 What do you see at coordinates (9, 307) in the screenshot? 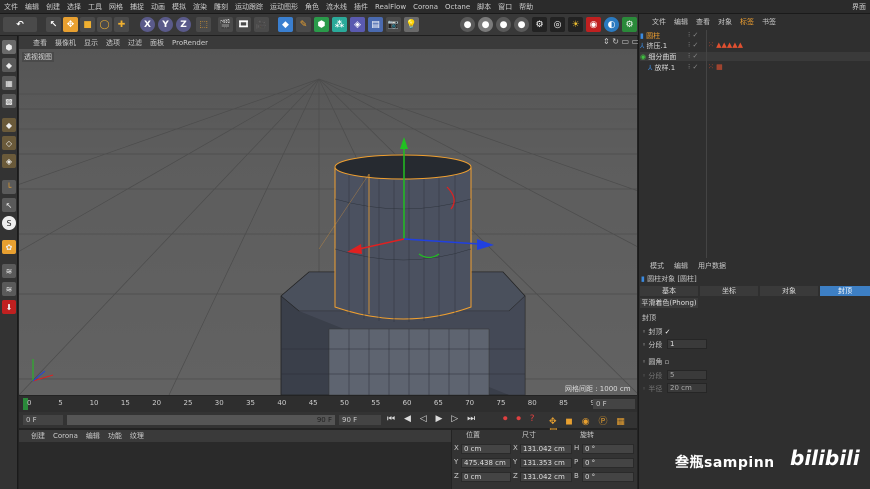
I see `down-arrow-button: ⬇` at bounding box center [9, 307].